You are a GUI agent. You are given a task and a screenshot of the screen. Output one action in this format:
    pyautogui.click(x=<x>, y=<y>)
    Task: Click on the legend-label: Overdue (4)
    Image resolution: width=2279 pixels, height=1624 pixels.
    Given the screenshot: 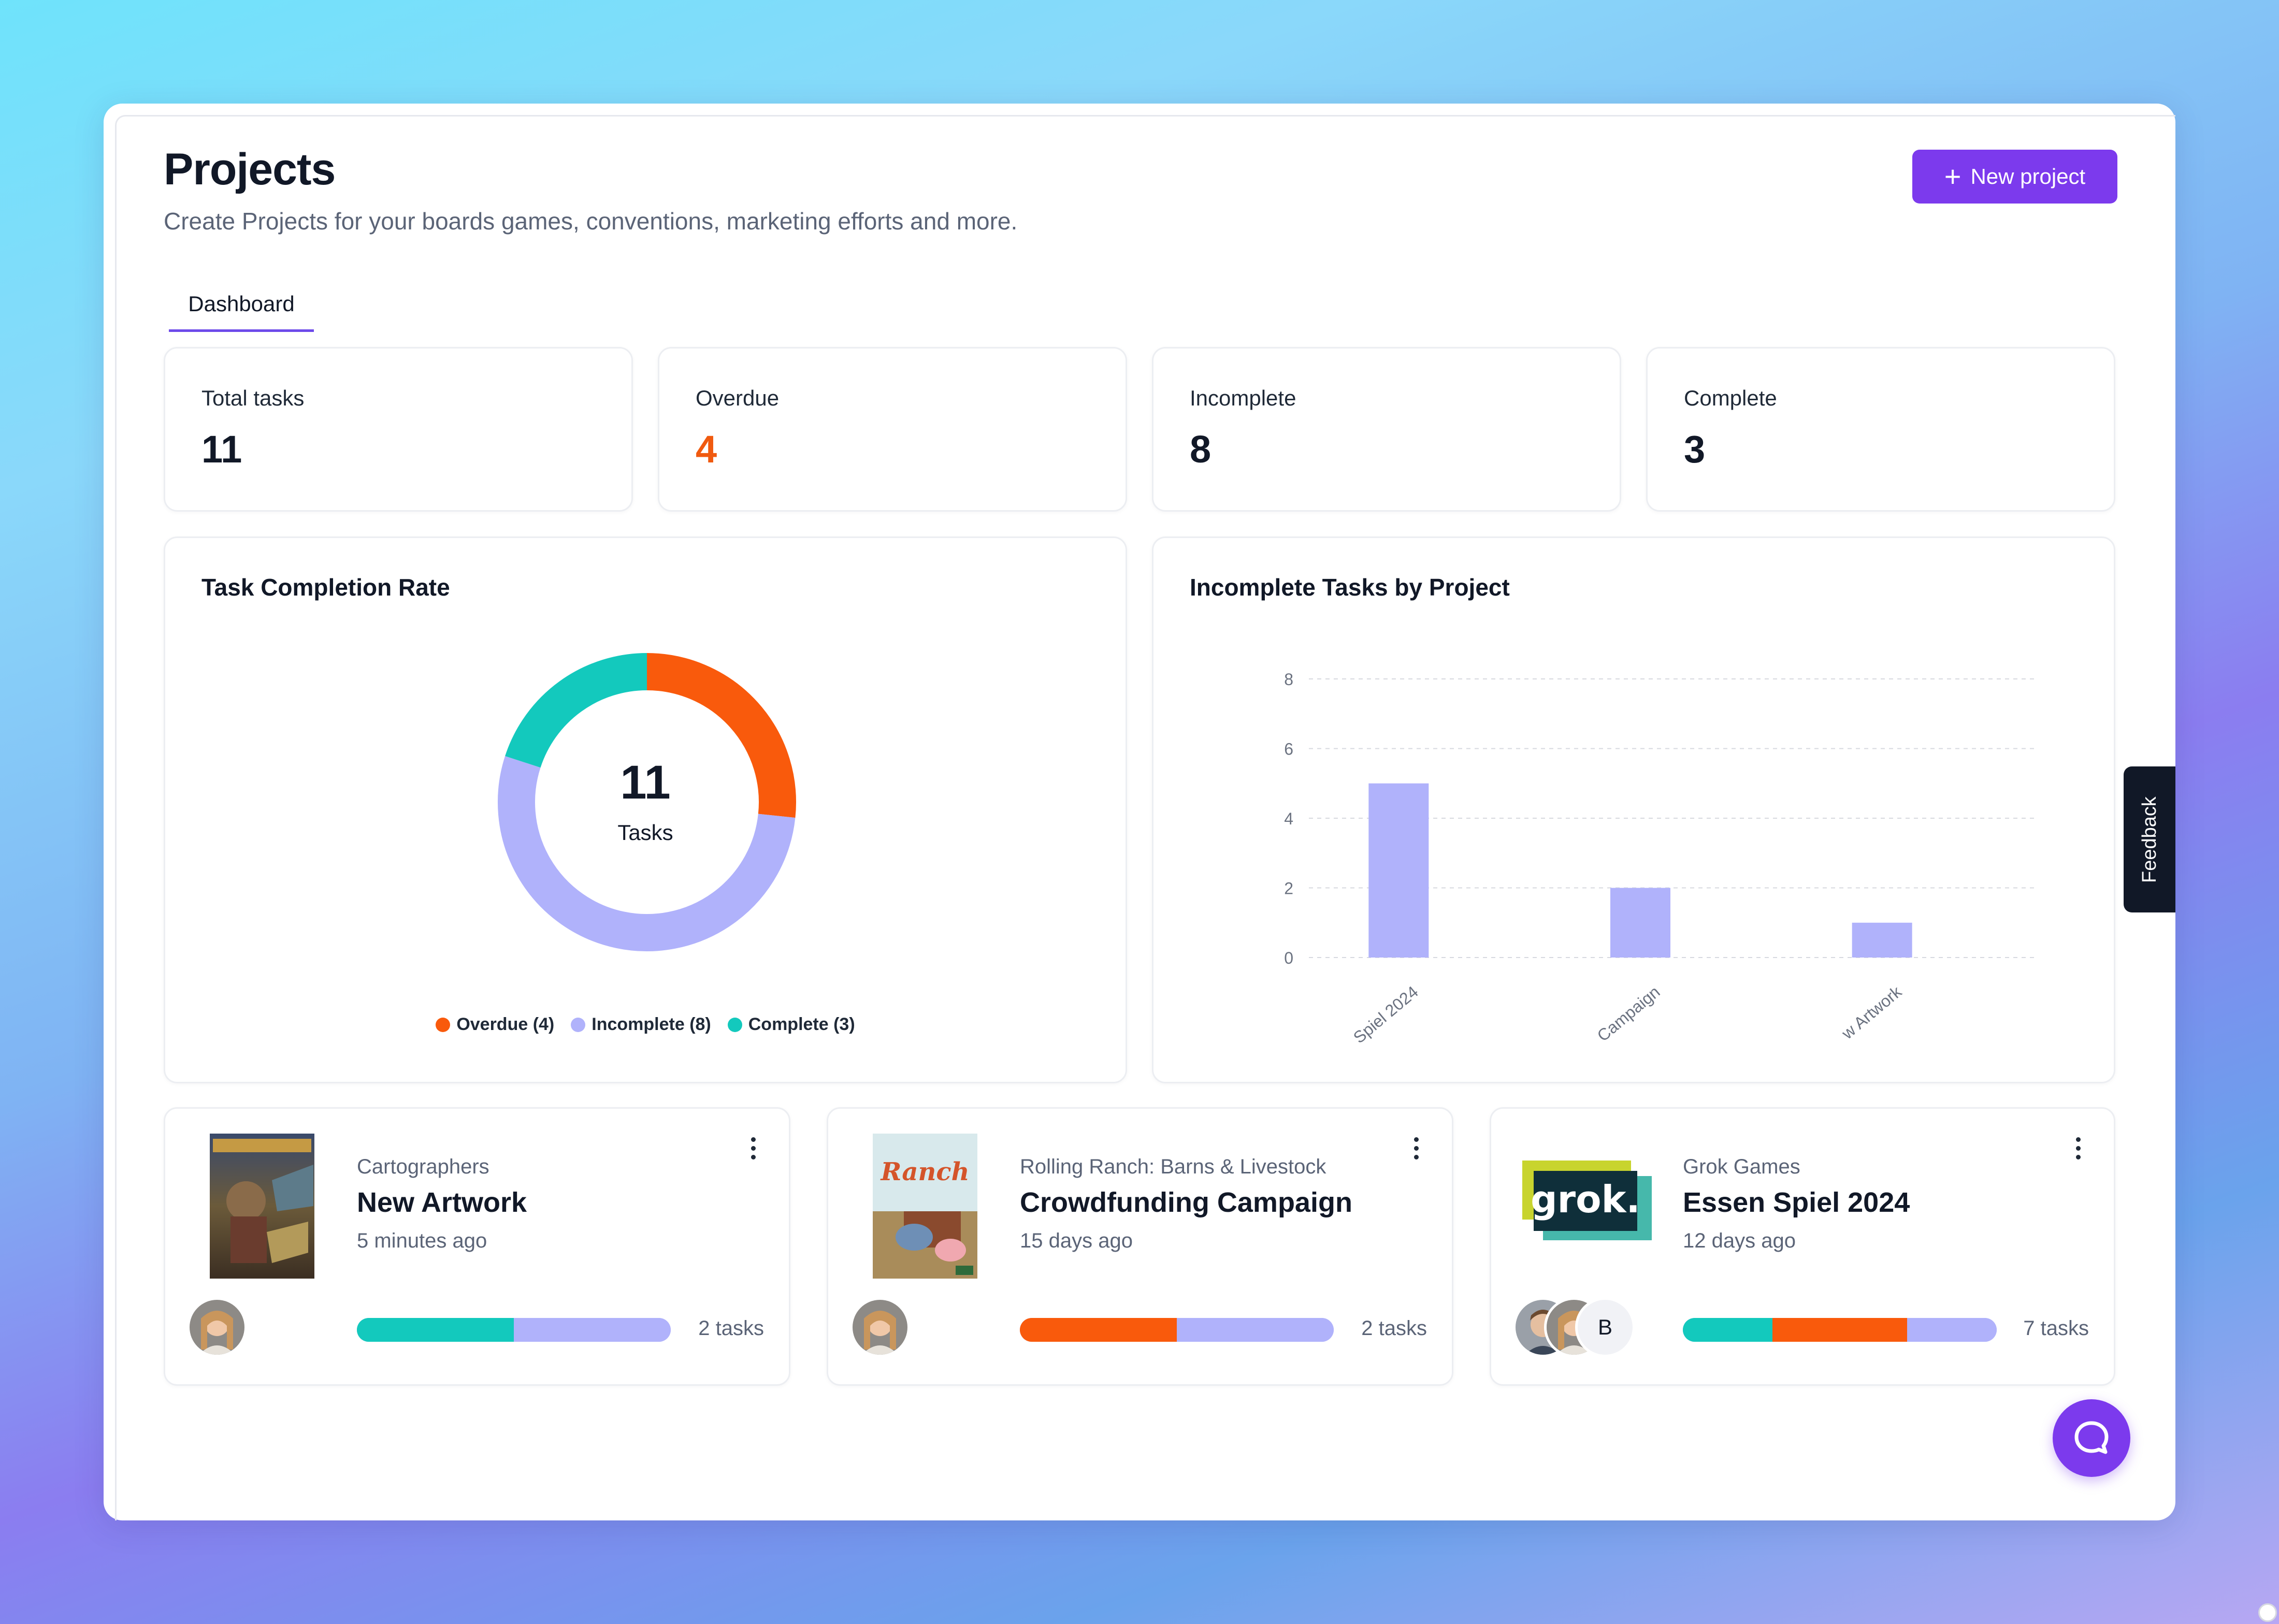 What is the action you would take?
    pyautogui.click(x=505, y=1024)
    